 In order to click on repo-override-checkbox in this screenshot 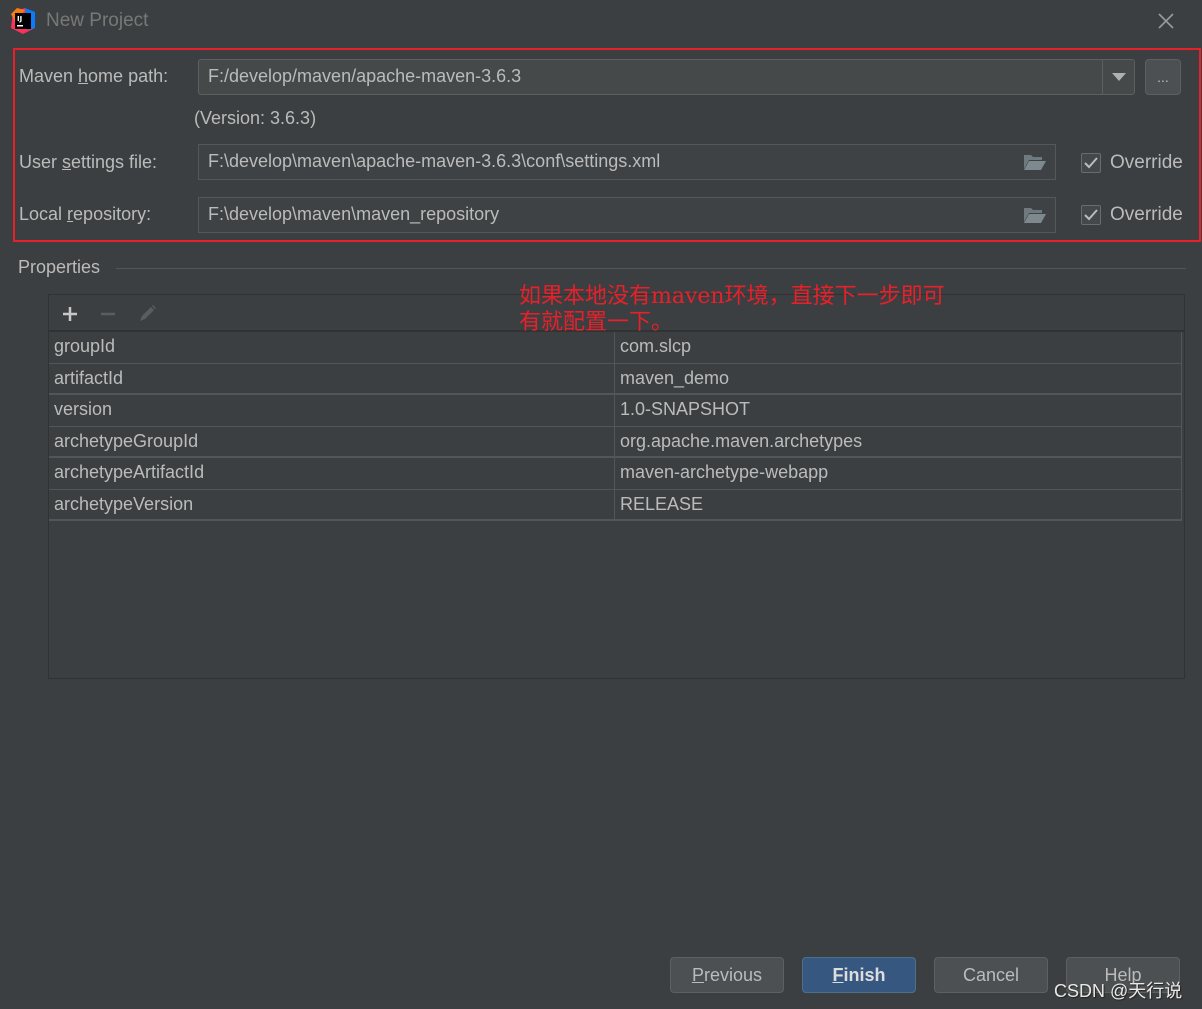, I will do `click(1091, 215)`.